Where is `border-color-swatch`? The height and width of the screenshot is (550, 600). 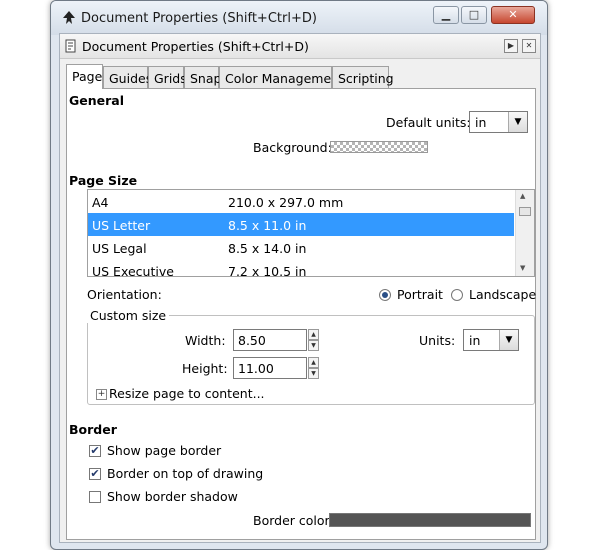
border-color-swatch is located at coordinates (430, 520).